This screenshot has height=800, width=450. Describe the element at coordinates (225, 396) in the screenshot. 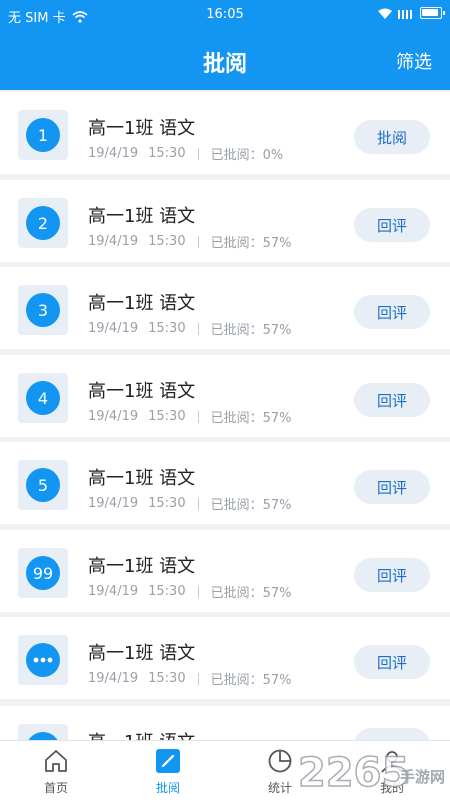

I see `list-item: 4 高一1班 语文 19/4/19 15:30 已批阅：57% 回评` at that location.